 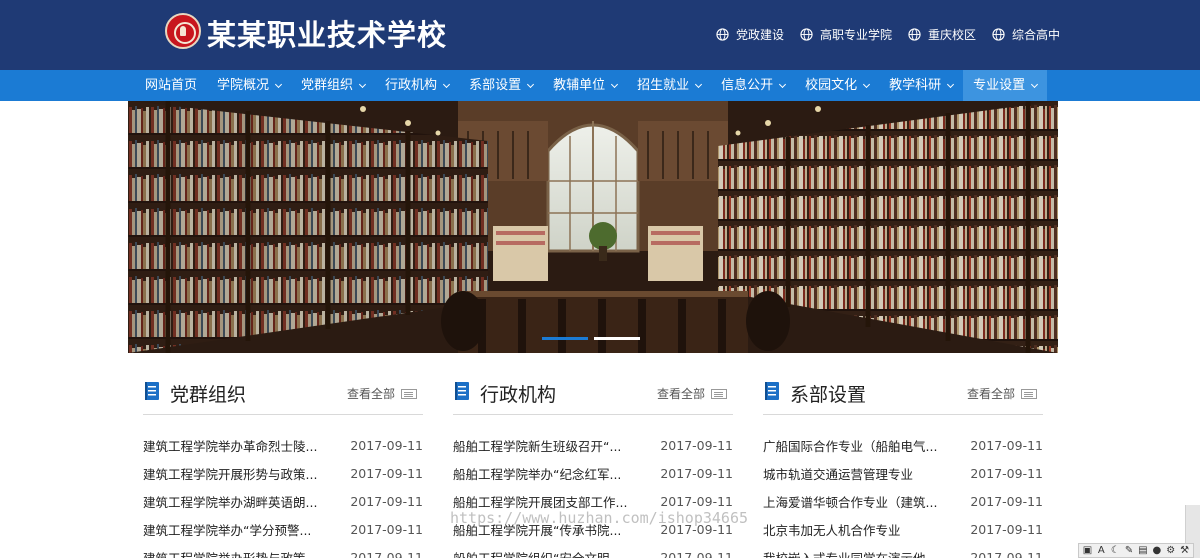 I want to click on nav-item-home: 网站首页, so click(x=171, y=85).